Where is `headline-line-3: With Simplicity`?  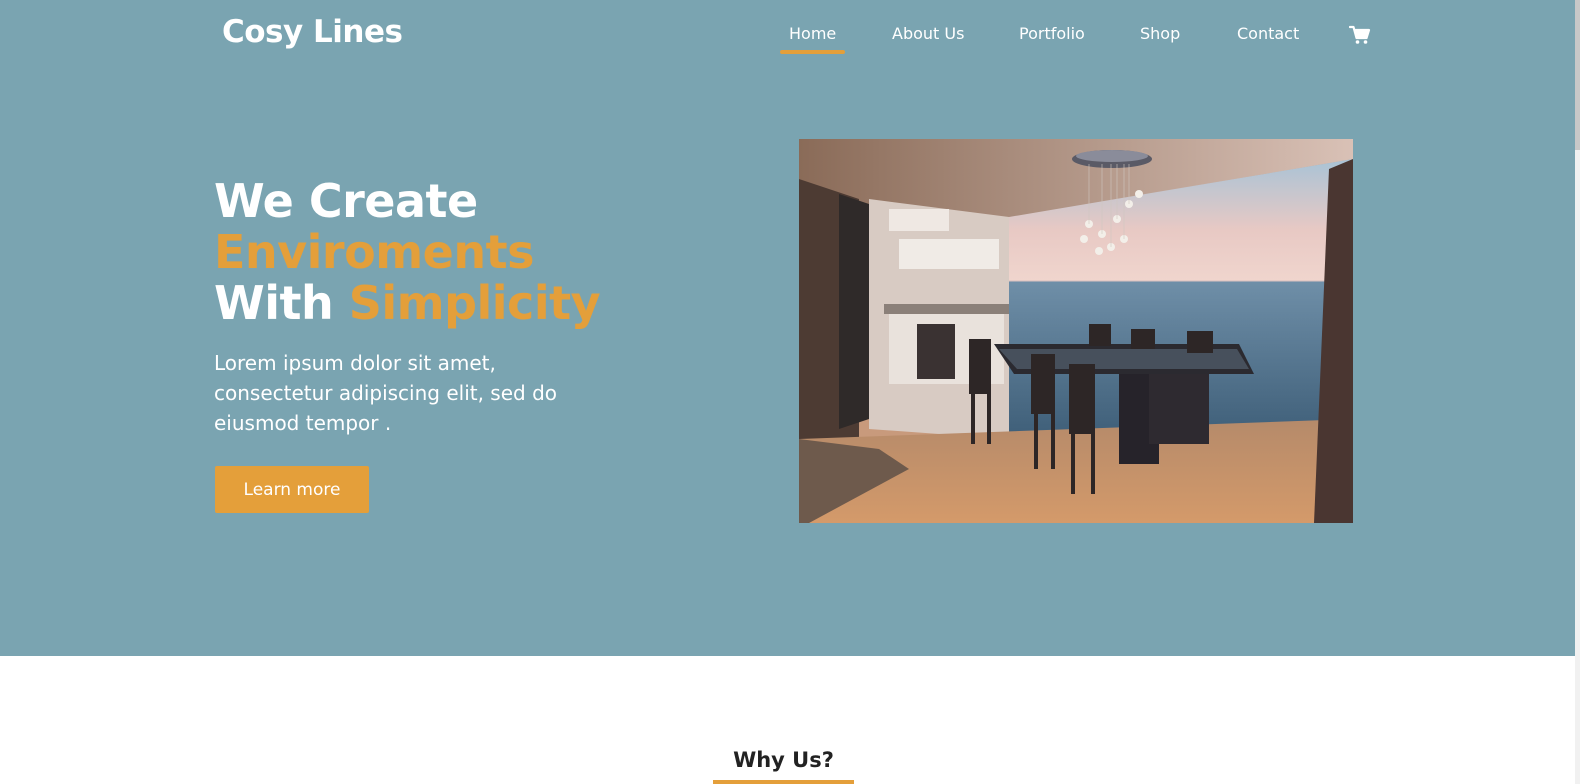 headline-line-3: With Simplicity is located at coordinates (407, 303).